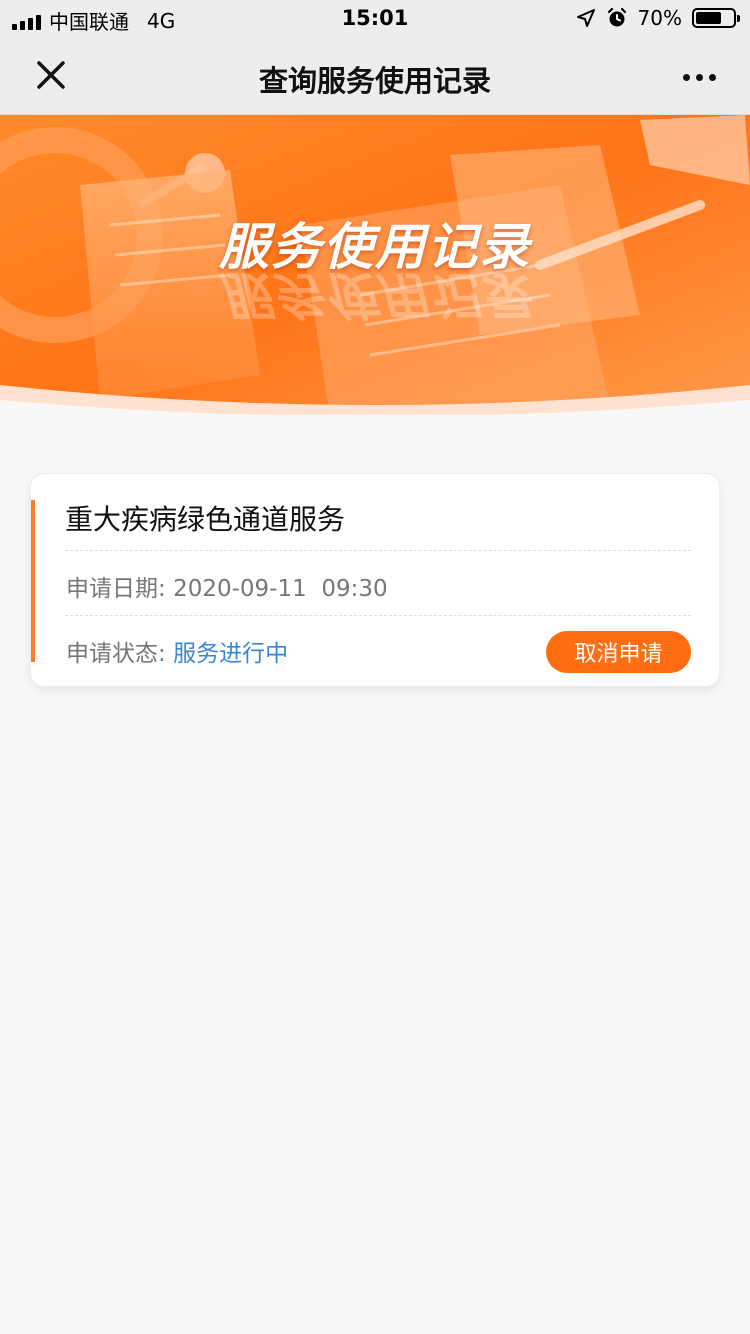 The image size is (750, 1334). I want to click on status-right: 70%, so click(658, 18).